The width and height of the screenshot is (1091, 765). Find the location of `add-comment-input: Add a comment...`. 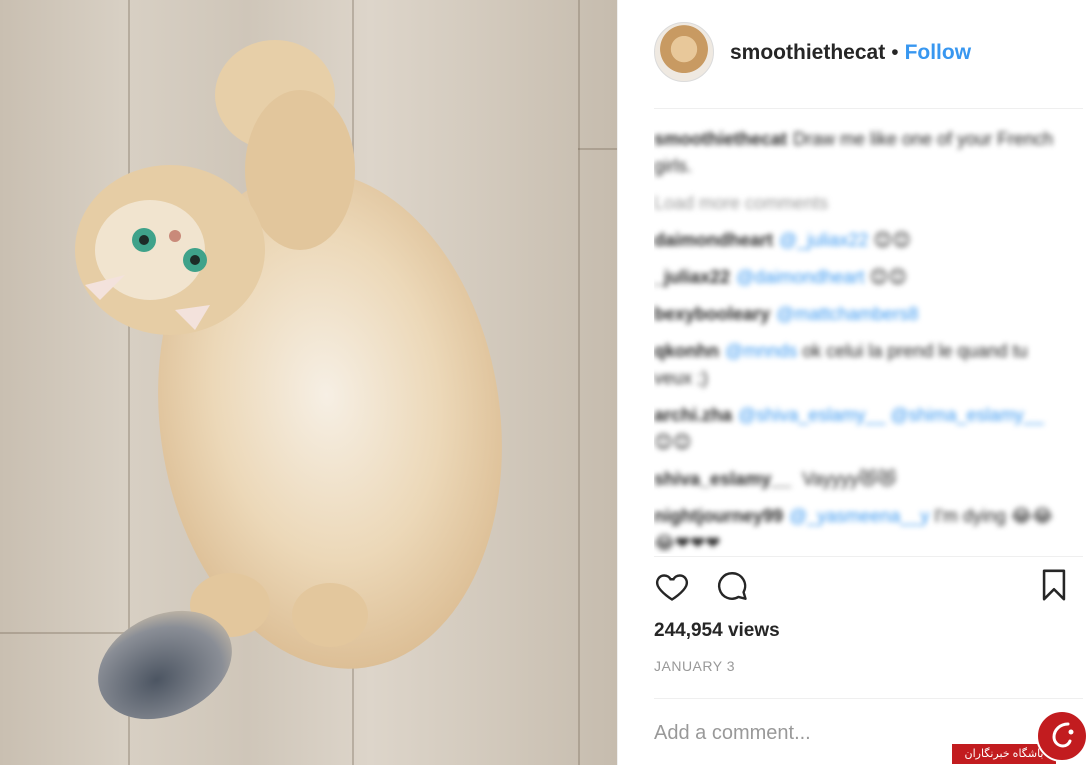

add-comment-input: Add a comment... is located at coordinates (804, 733).